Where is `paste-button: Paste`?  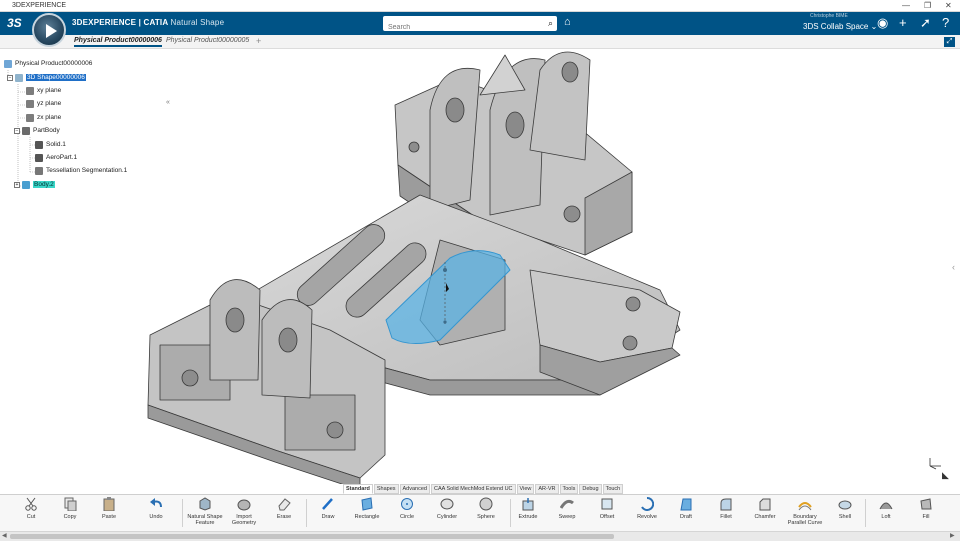
paste-button: Paste is located at coordinates (109, 508).